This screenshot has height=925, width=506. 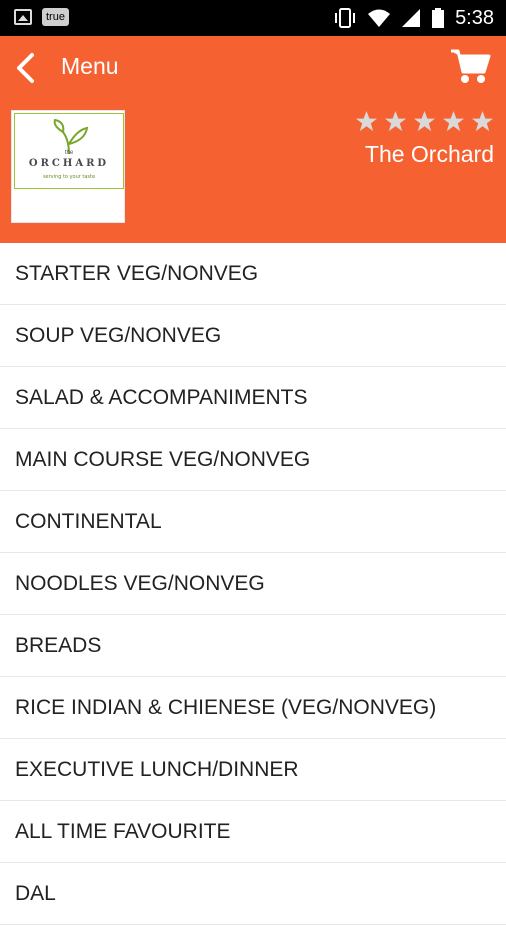 What do you see at coordinates (253, 894) in the screenshot?
I see `menu-category-item: DAL` at bounding box center [253, 894].